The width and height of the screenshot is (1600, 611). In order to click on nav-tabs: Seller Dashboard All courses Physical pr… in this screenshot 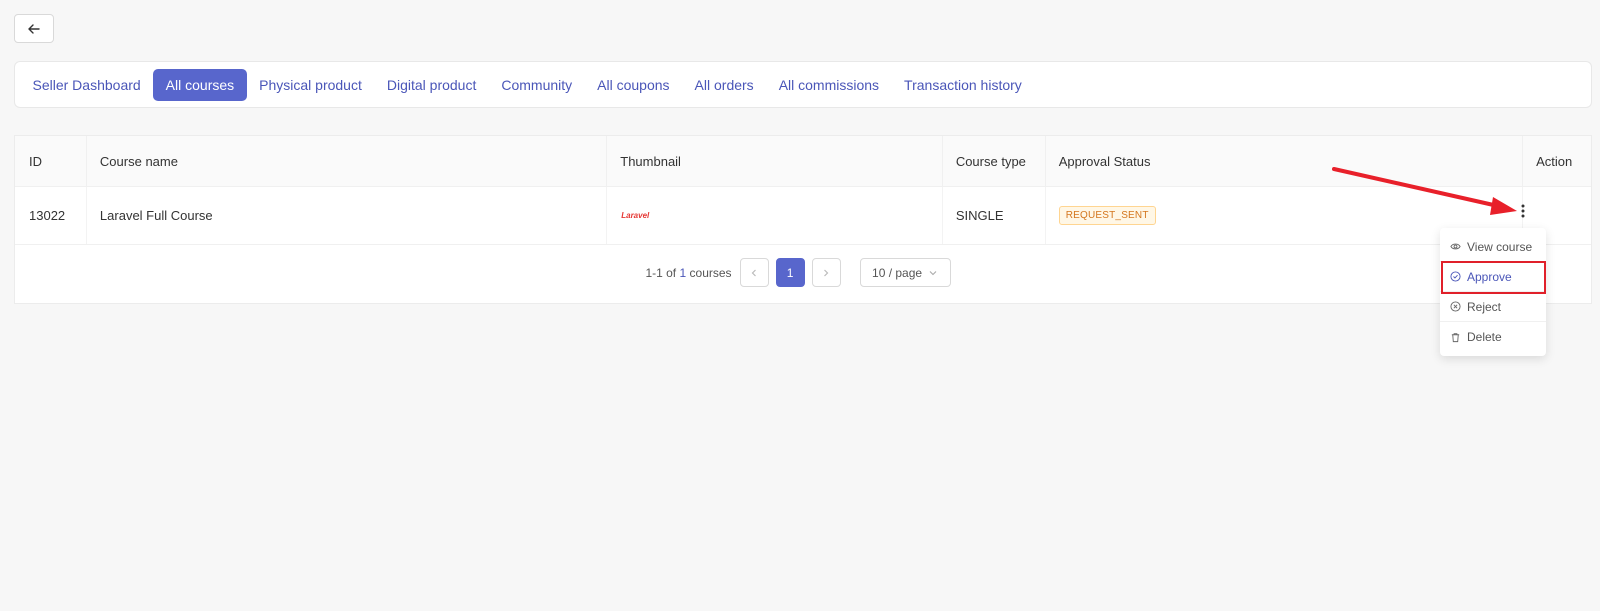, I will do `click(803, 84)`.